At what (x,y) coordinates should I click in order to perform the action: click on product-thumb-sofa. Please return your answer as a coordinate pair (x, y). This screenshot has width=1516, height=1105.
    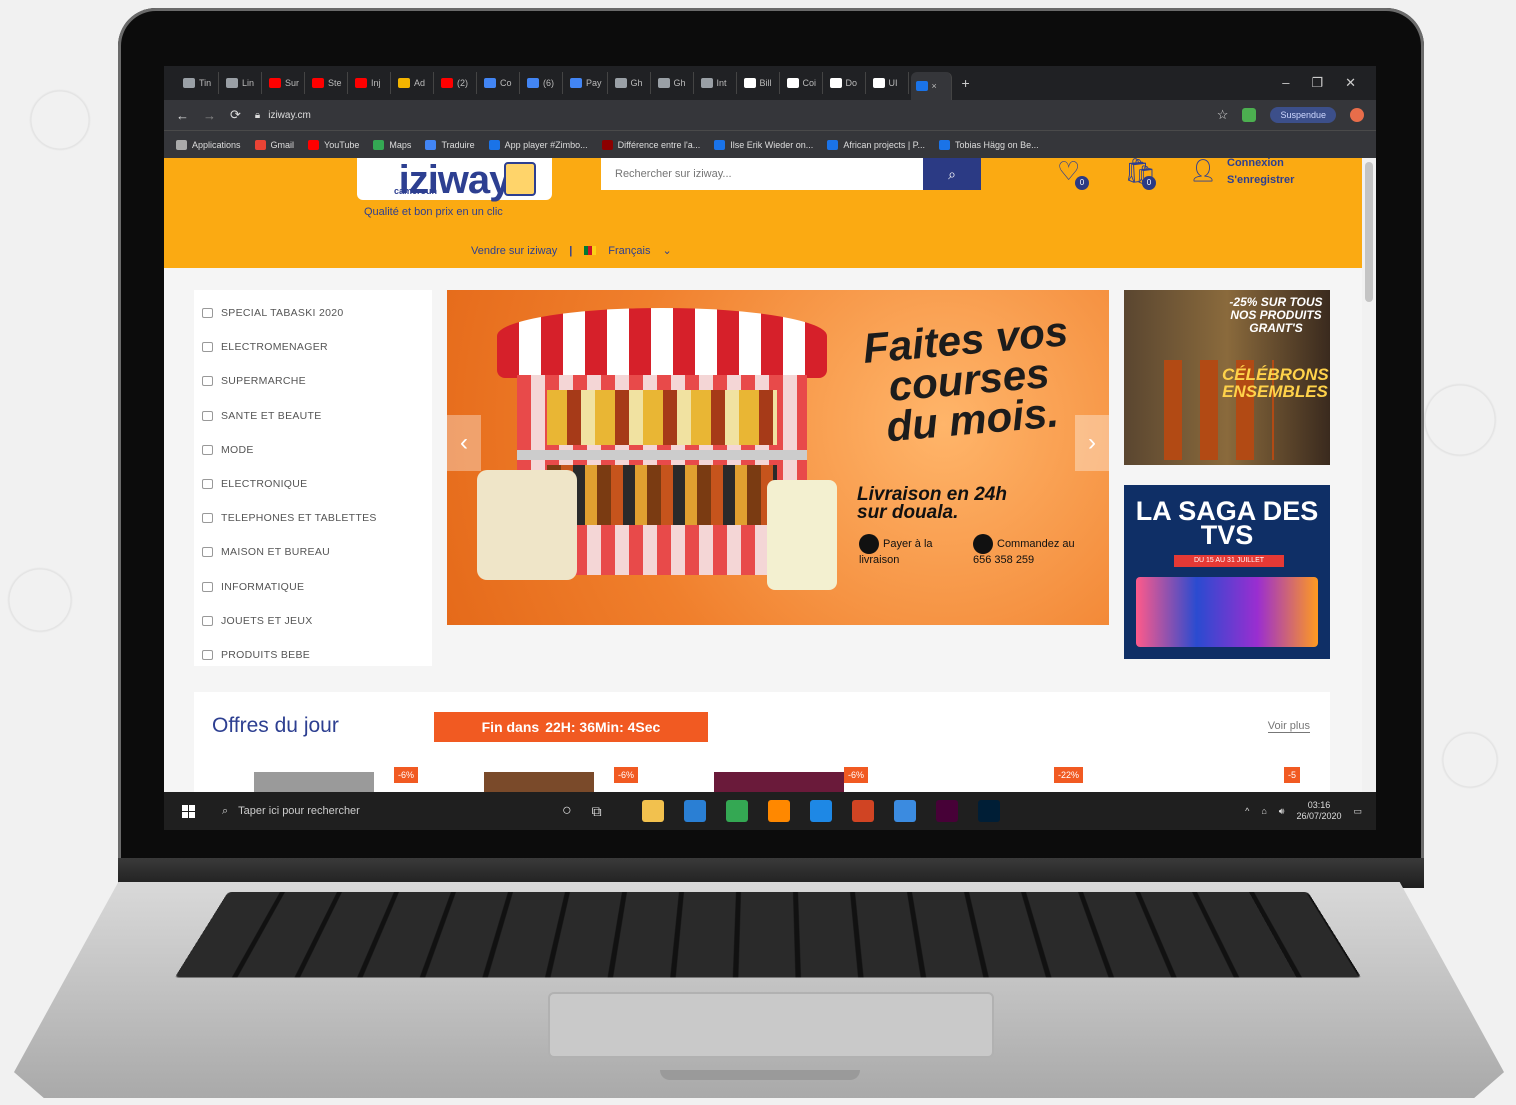
    Looking at the image, I should click on (314, 782).